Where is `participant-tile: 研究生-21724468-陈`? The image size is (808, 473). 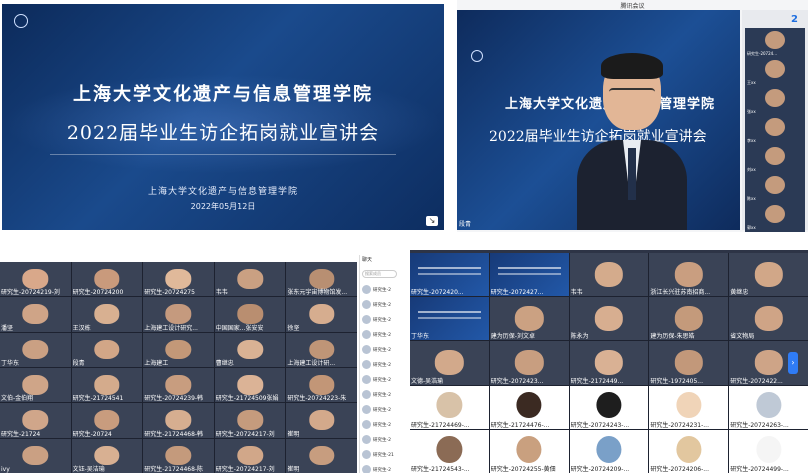 participant-tile: 研究生-21724468-陈 is located at coordinates (178, 455).